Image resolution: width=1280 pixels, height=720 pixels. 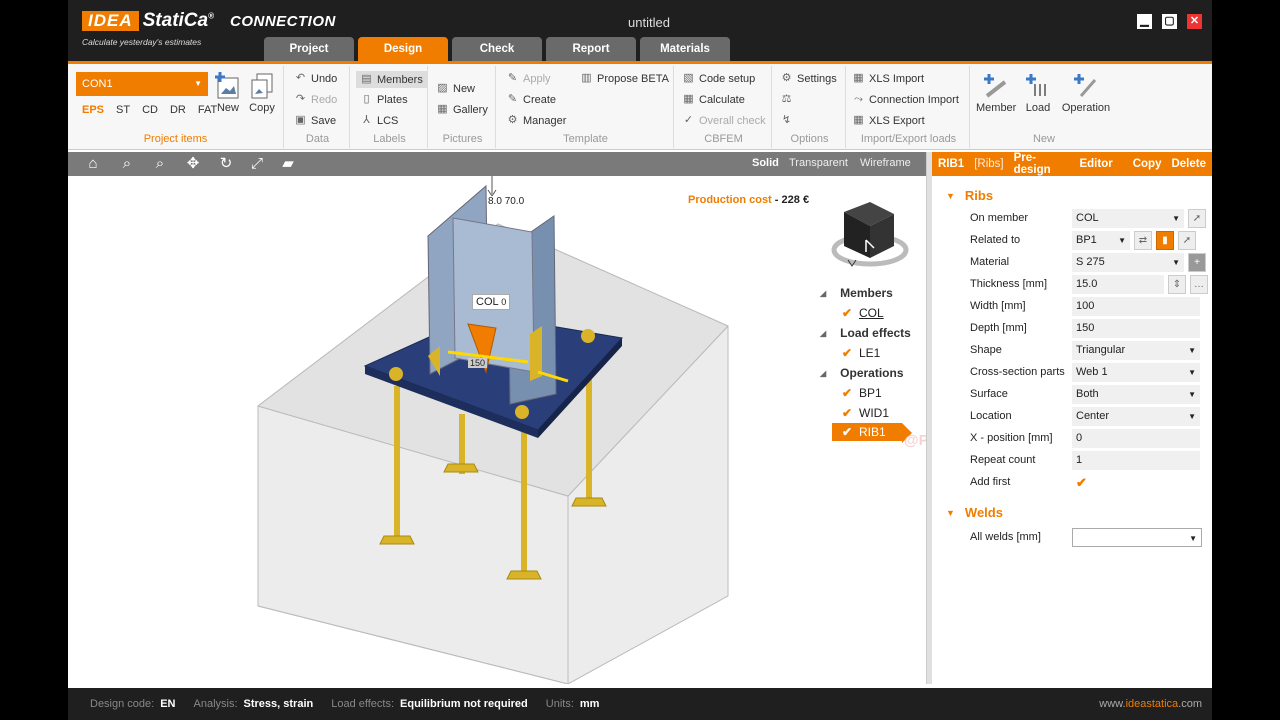 What do you see at coordinates (872, 433) in the screenshot?
I see `tree-item-rib1: ✔ RIB1` at bounding box center [872, 433].